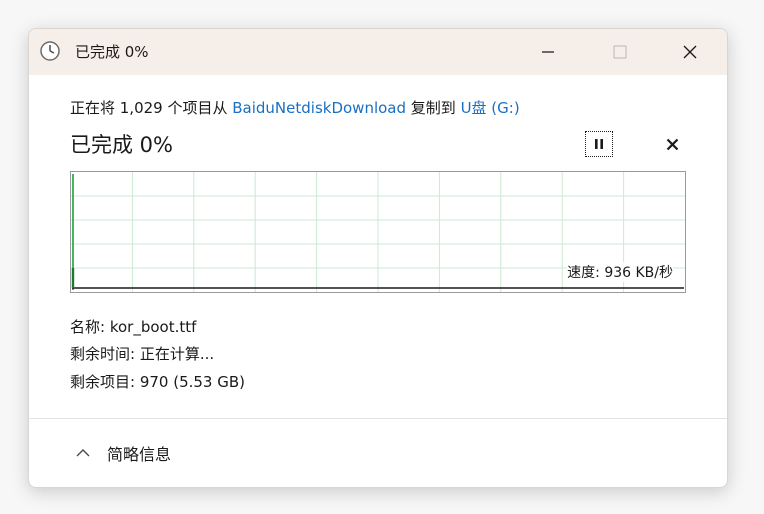  I want to click on fewer-details-toggle: 简略信息, so click(123, 453).